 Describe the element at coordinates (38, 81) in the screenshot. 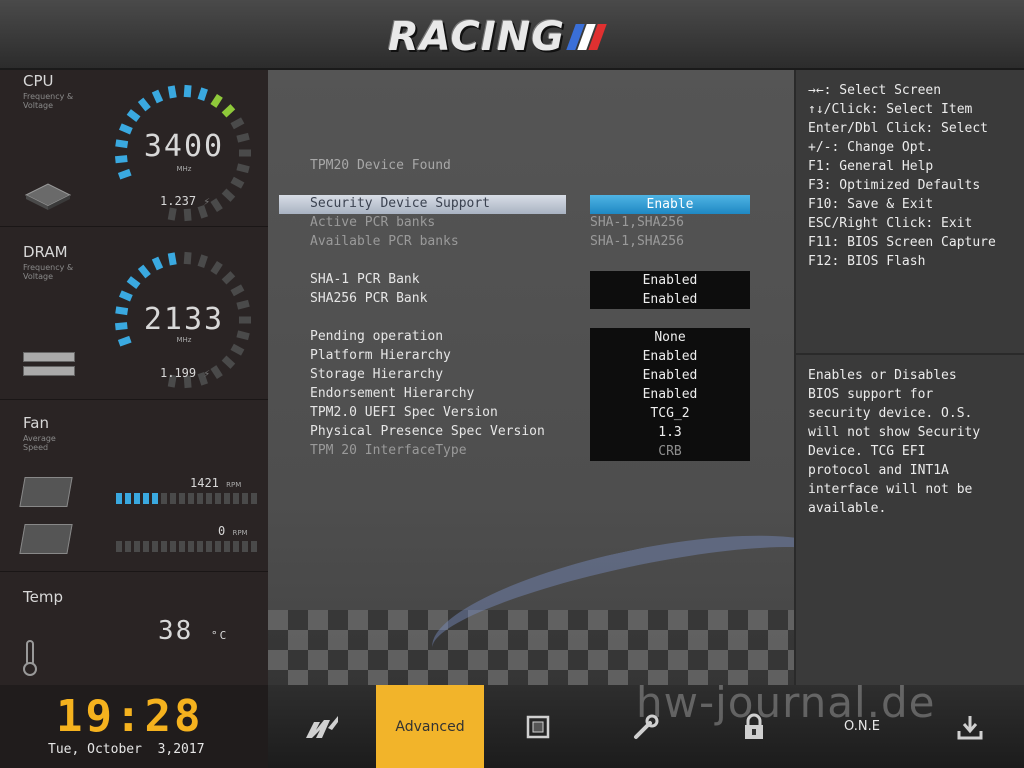

I see `cpu-title: CPU` at that location.